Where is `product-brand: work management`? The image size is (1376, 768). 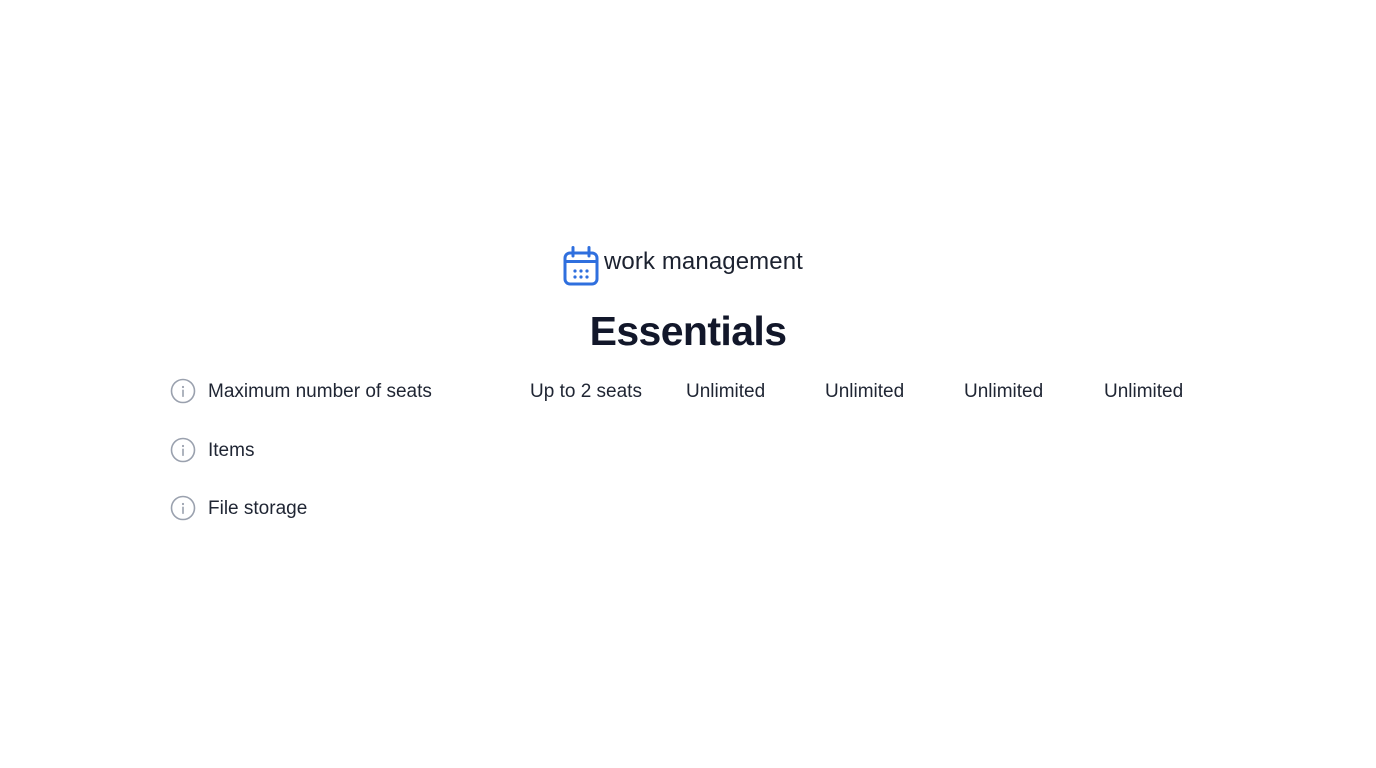
product-brand: work management is located at coordinates (682, 266).